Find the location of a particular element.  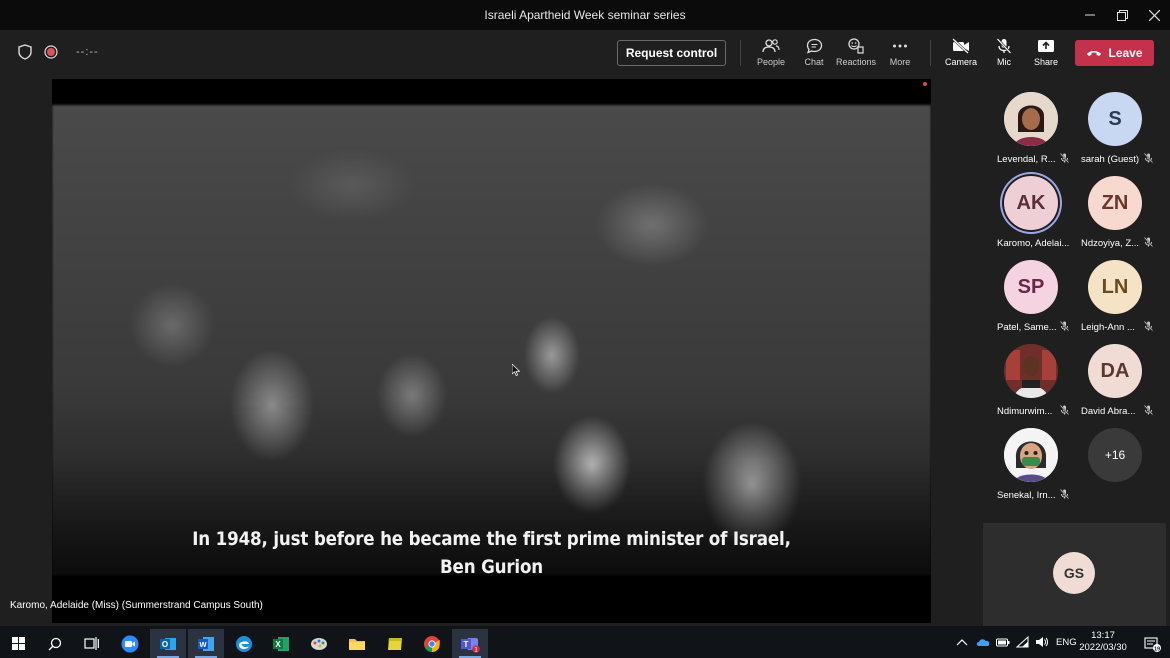

search-icon is located at coordinates (55, 643).